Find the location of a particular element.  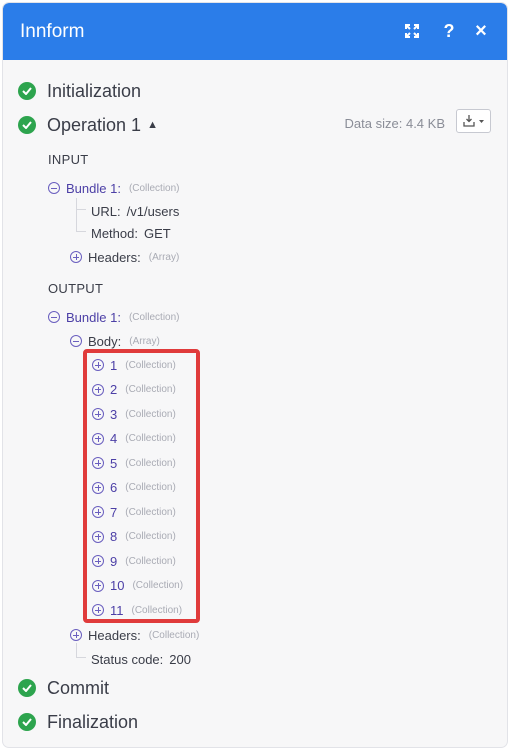

data-size: Data size: 4.4 KB is located at coordinates (394, 123).